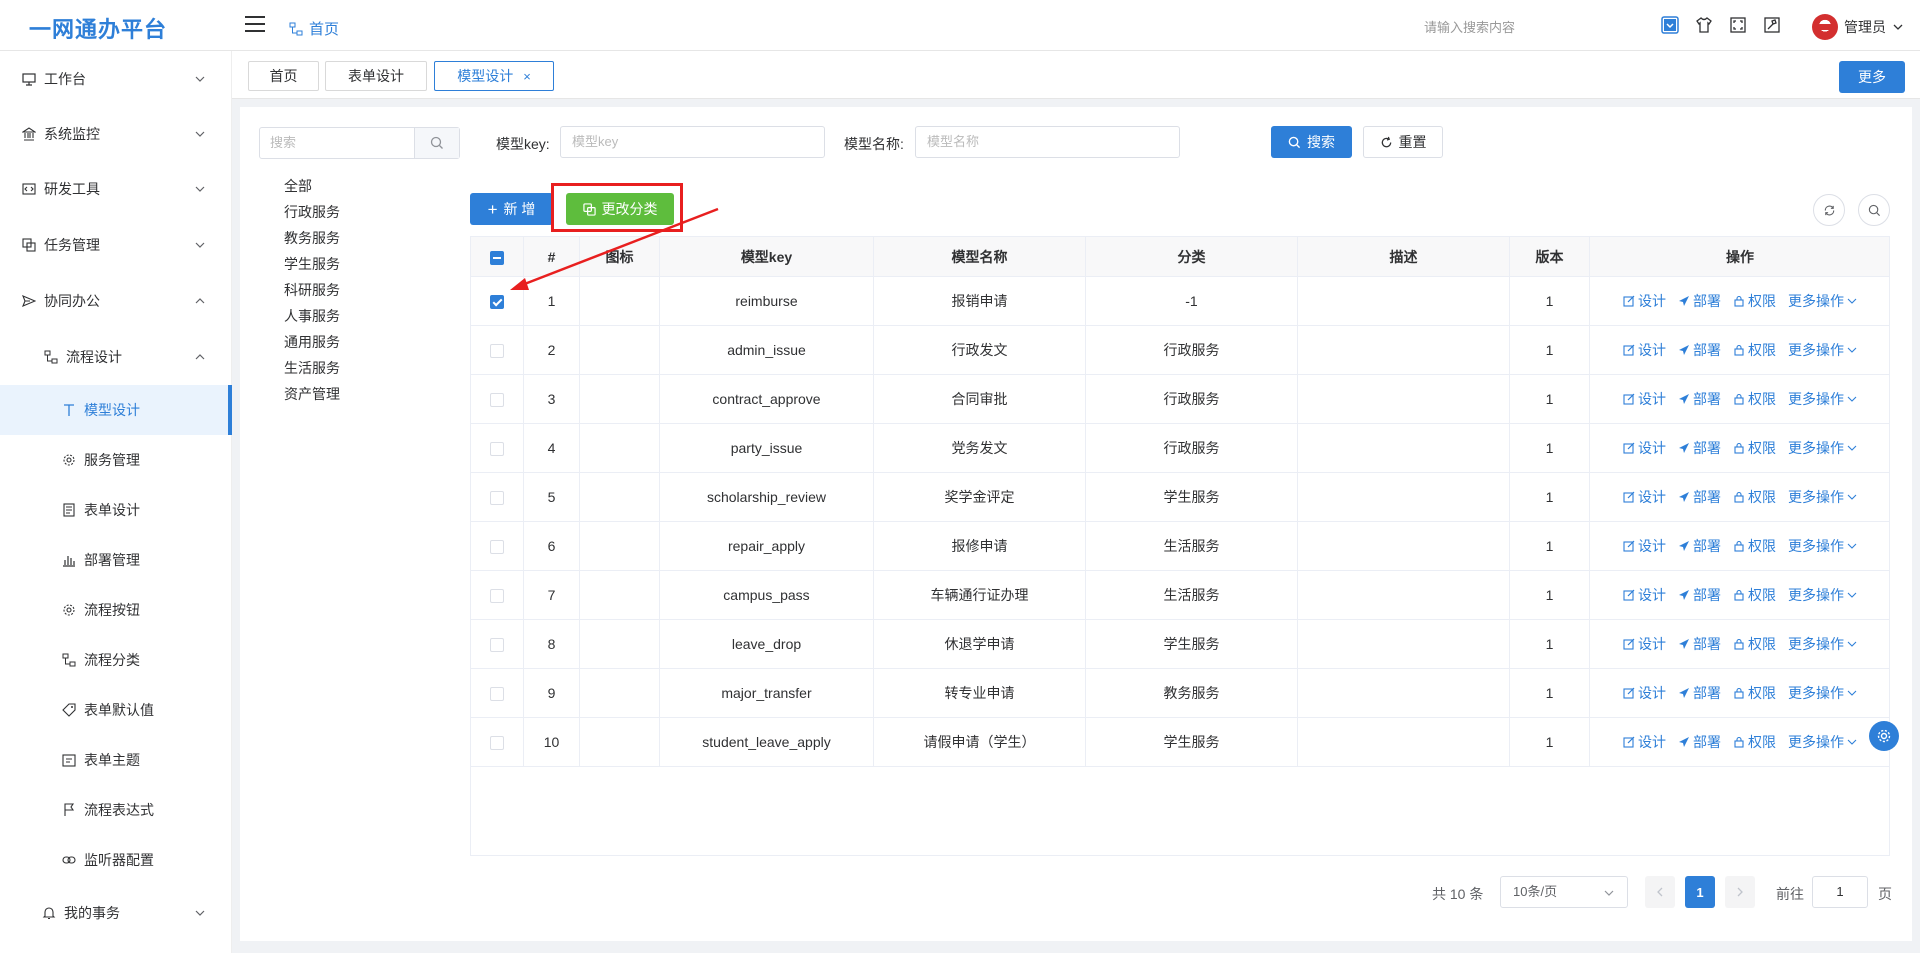 Image resolution: width=1920 pixels, height=953 pixels. What do you see at coordinates (1180, 644) in the screenshot?
I see `table-row: 8 leave_drop 休退学申请 学生服务 1 设计 部署 权限 更多操作` at bounding box center [1180, 644].